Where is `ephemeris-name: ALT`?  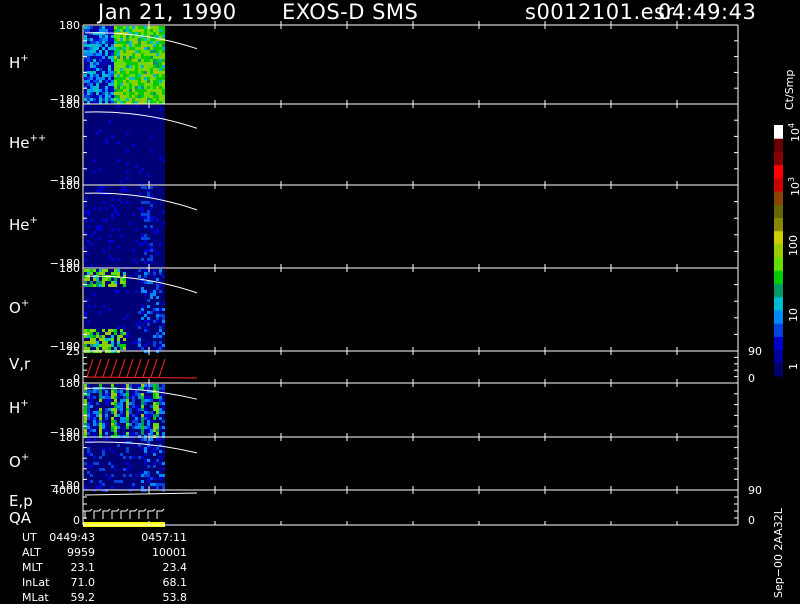 ephemeris-name: ALT is located at coordinates (31, 552).